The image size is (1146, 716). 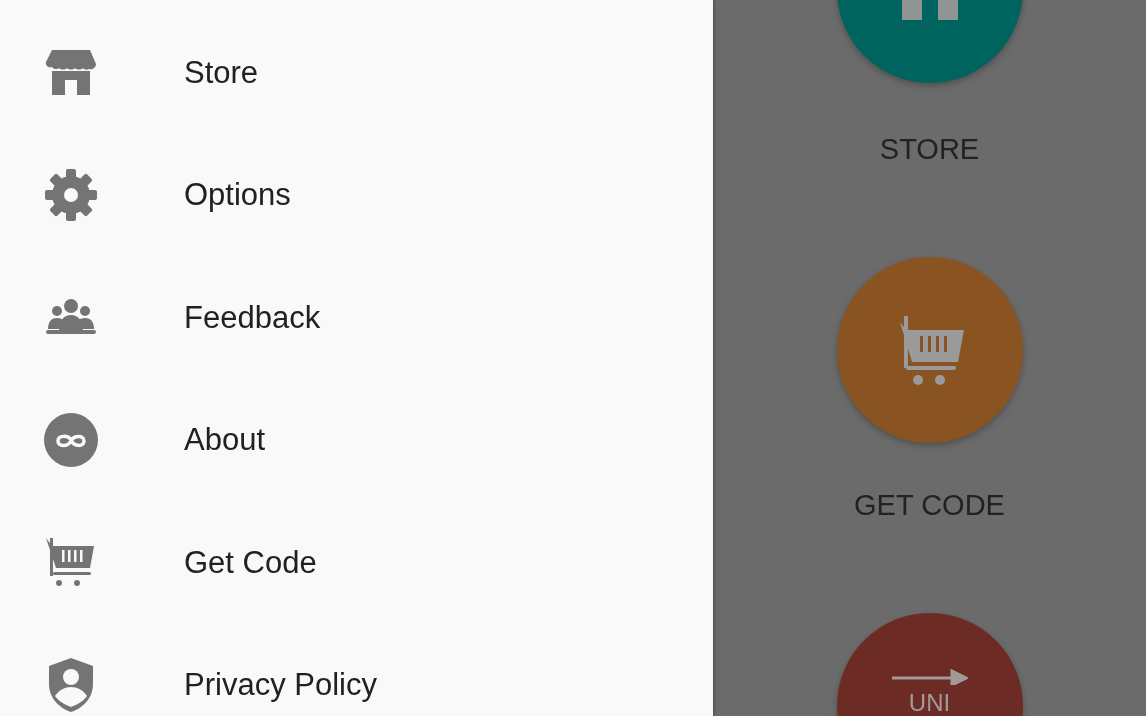 What do you see at coordinates (356, 195) in the screenshot?
I see `menu-item: Options` at bounding box center [356, 195].